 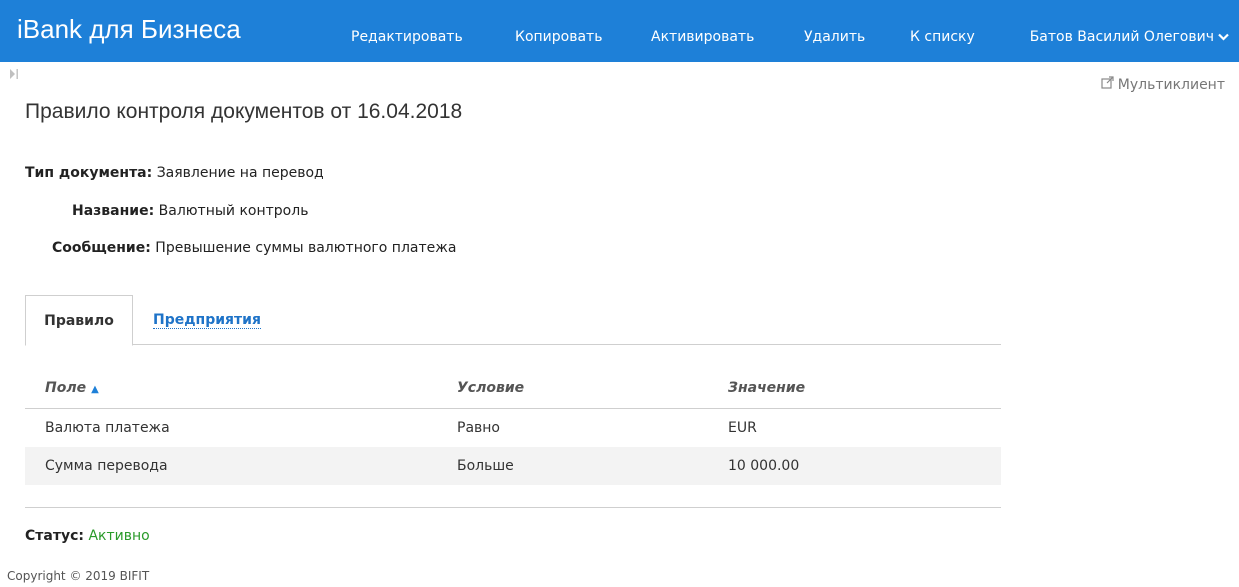 I want to click on cell-value: 10 000.00, so click(x=764, y=466).